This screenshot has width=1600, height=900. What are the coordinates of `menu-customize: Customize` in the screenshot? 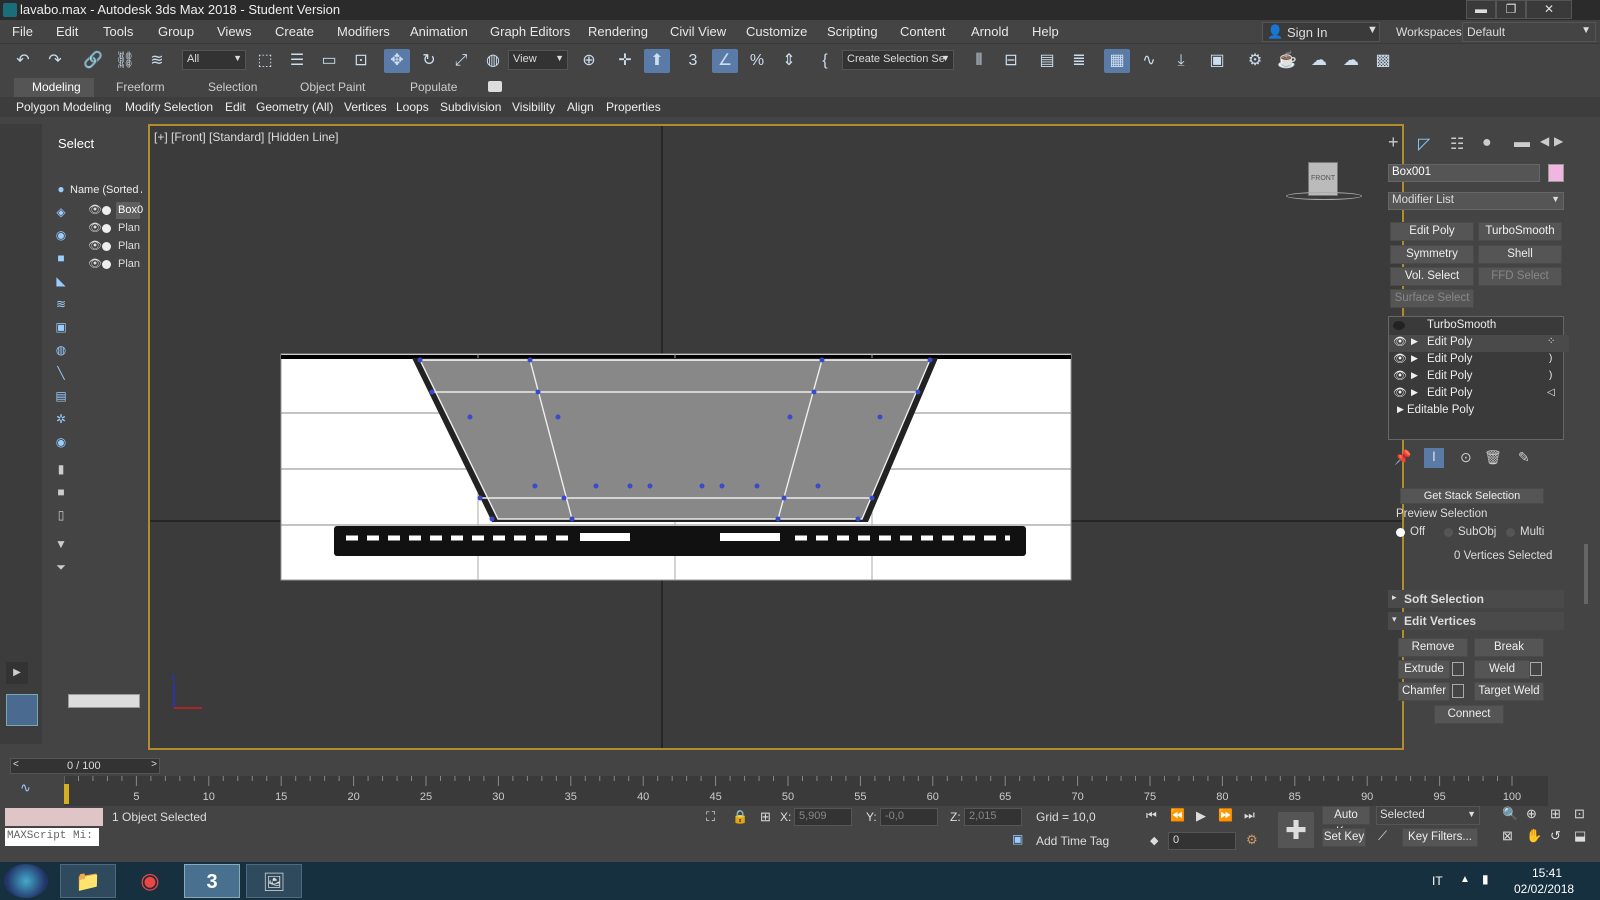 It's located at (776, 31).